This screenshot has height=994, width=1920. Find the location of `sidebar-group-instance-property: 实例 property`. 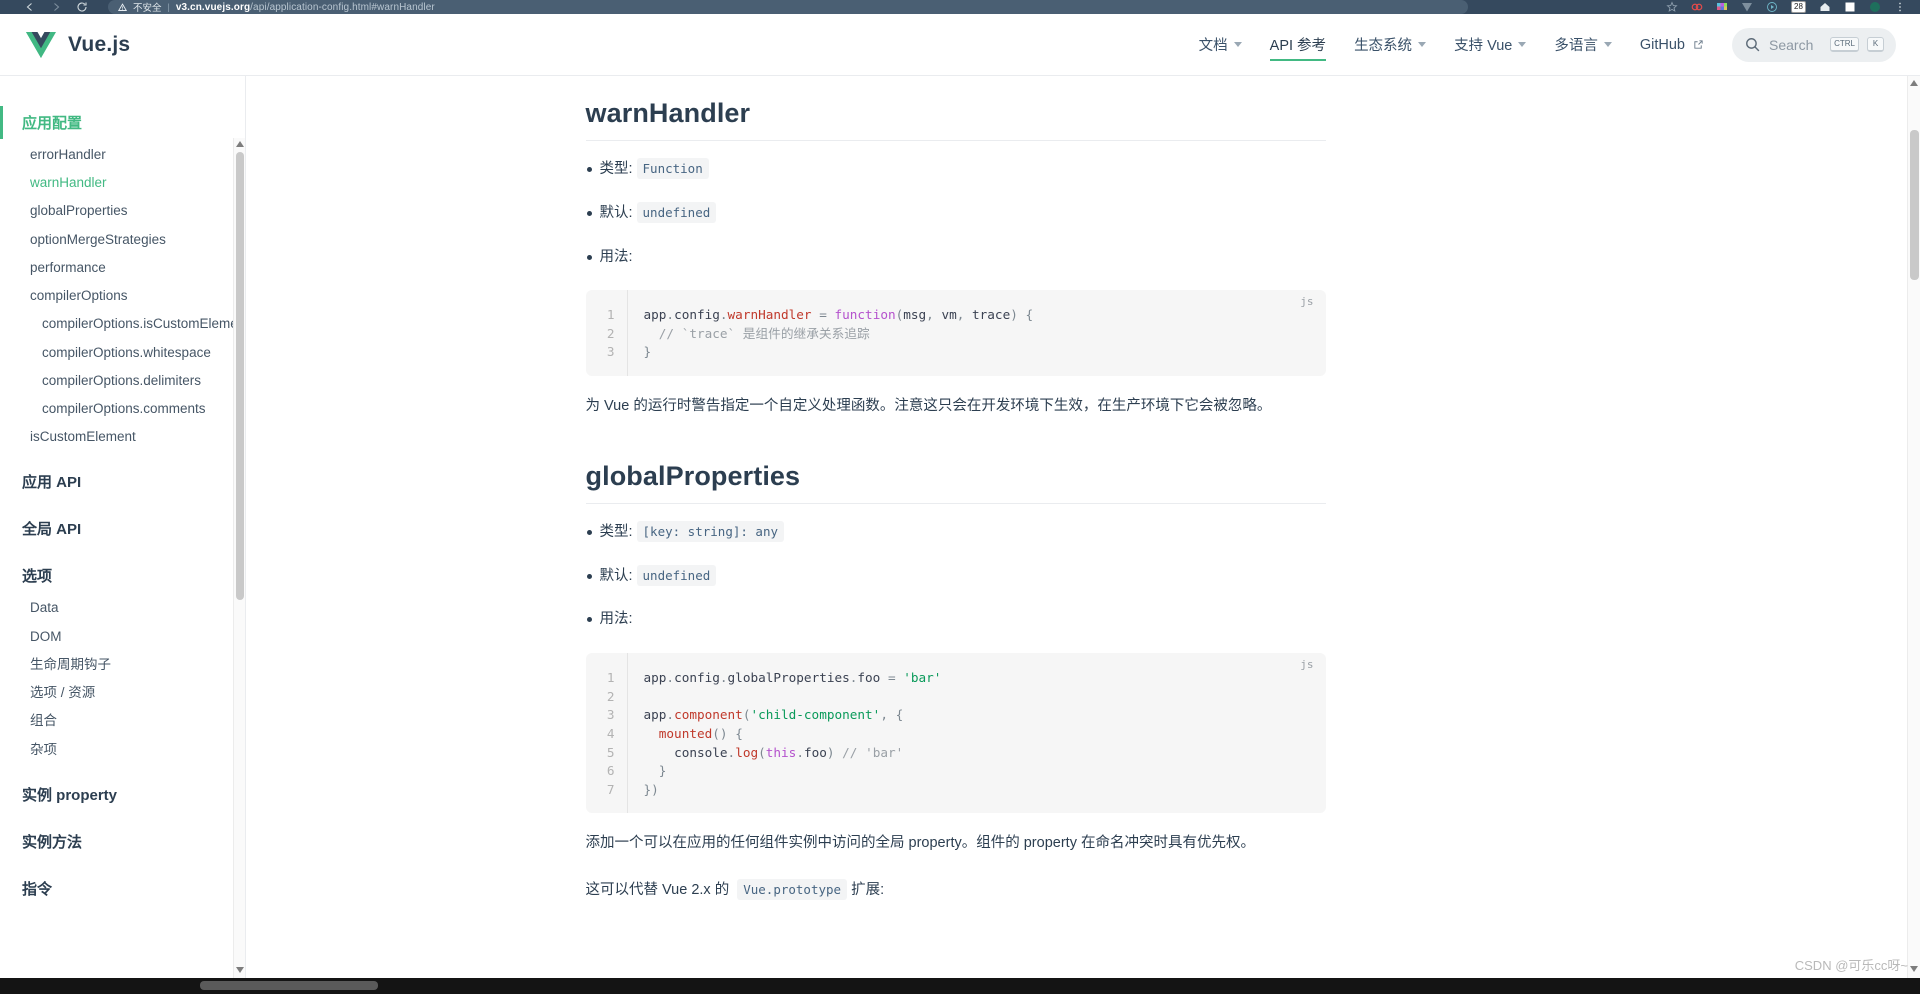

sidebar-group-instance-property: 实例 property is located at coordinates (122, 794).